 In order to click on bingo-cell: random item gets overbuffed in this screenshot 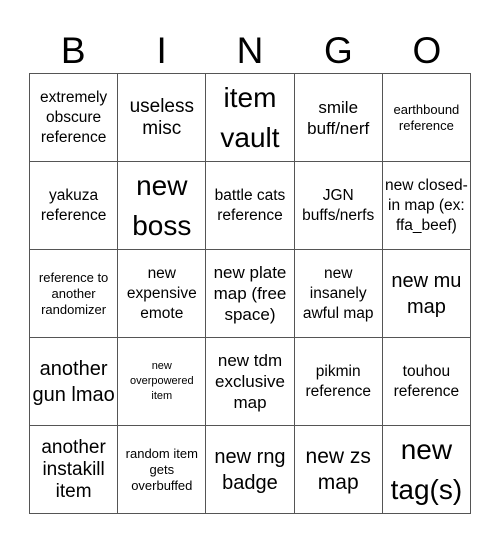, I will do `click(162, 470)`.